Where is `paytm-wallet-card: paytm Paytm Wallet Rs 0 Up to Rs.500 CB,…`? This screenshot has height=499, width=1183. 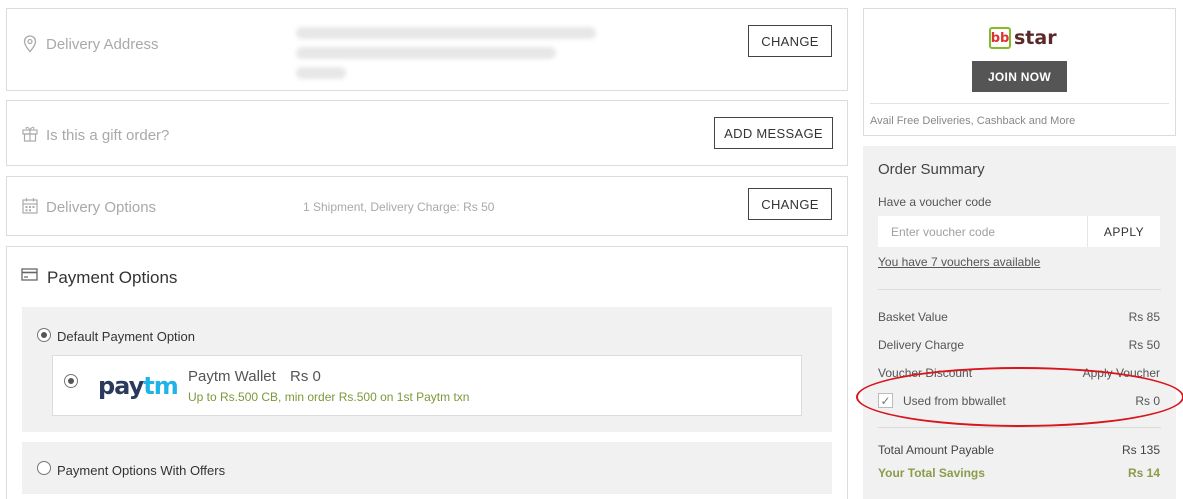 paytm-wallet-card: paytm Paytm Wallet Rs 0 Up to Rs.500 CB,… is located at coordinates (427, 385).